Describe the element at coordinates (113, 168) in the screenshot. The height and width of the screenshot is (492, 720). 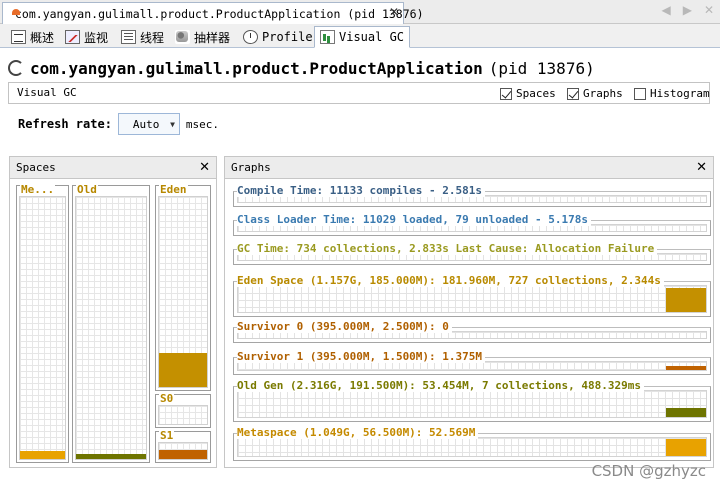
I see `spaces-panel-header: Spaces ✕` at that location.